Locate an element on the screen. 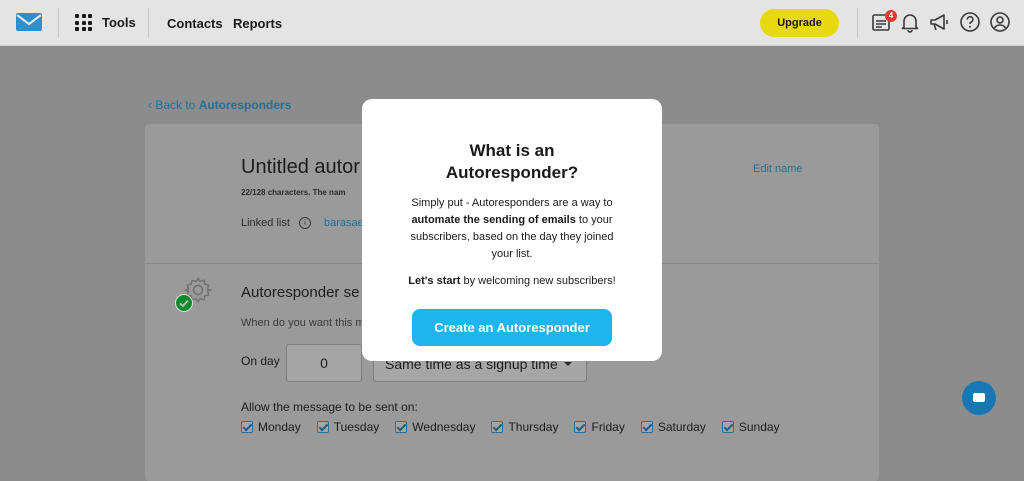 This screenshot has height=481, width=1024. day-label: Wednesday is located at coordinates (444, 427).